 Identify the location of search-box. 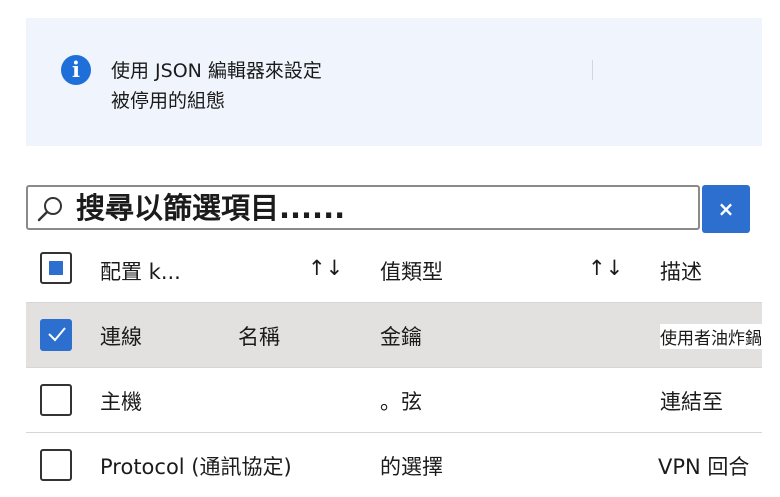
(363, 207).